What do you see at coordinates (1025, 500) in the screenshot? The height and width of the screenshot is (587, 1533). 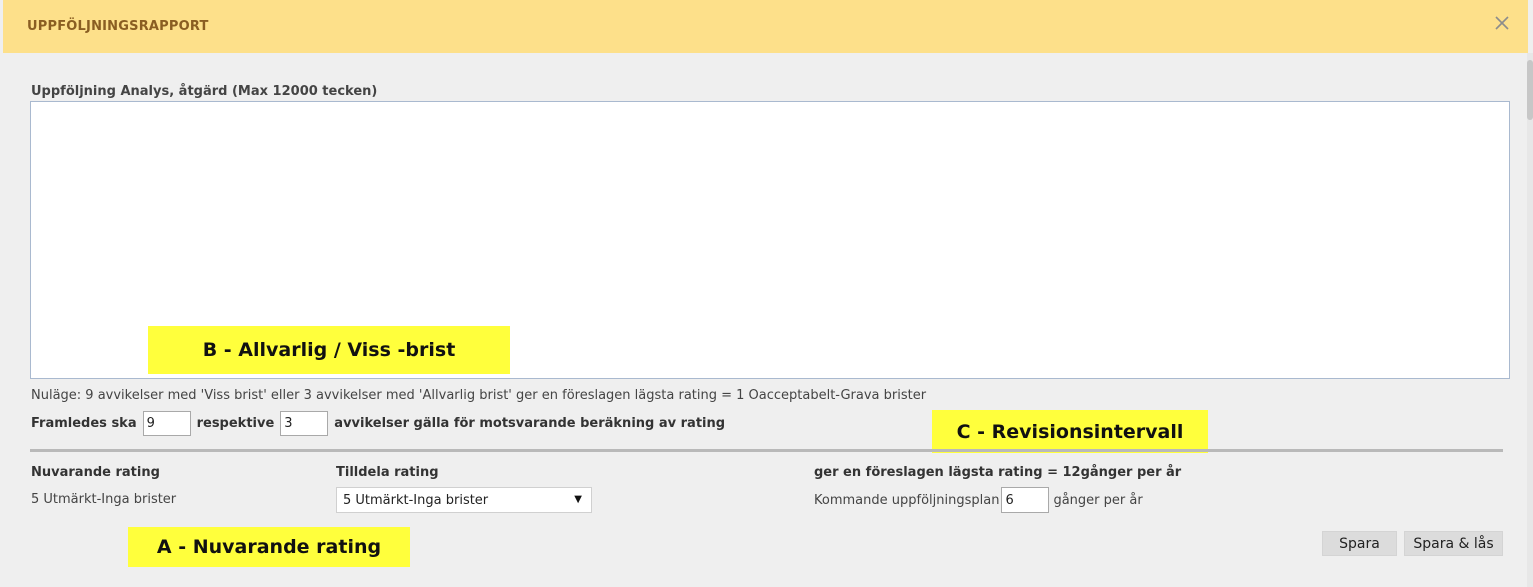 I see `followup-plan-input` at bounding box center [1025, 500].